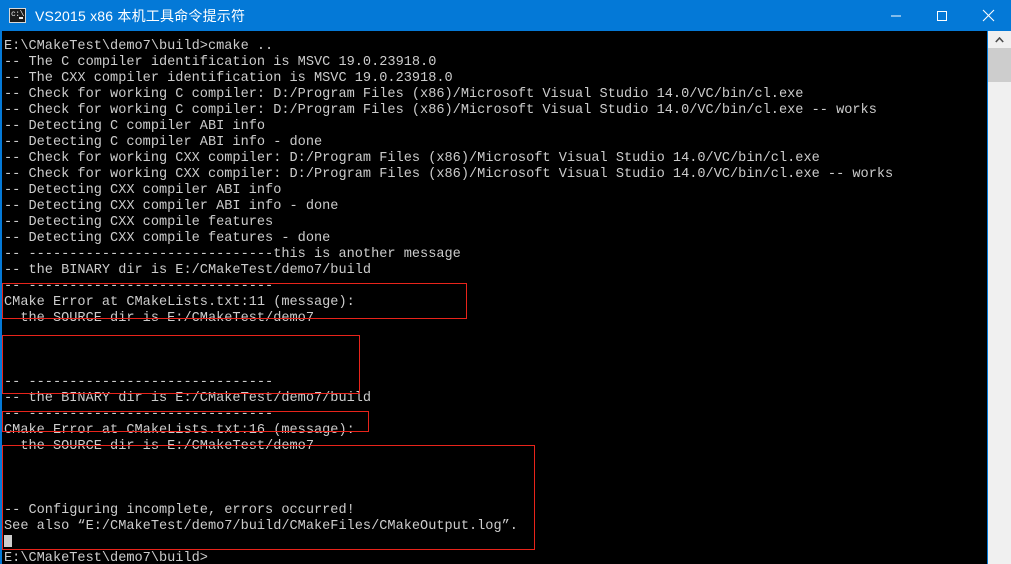 The height and width of the screenshot is (564, 1011). I want to click on chevron-up-icon, so click(999, 39).